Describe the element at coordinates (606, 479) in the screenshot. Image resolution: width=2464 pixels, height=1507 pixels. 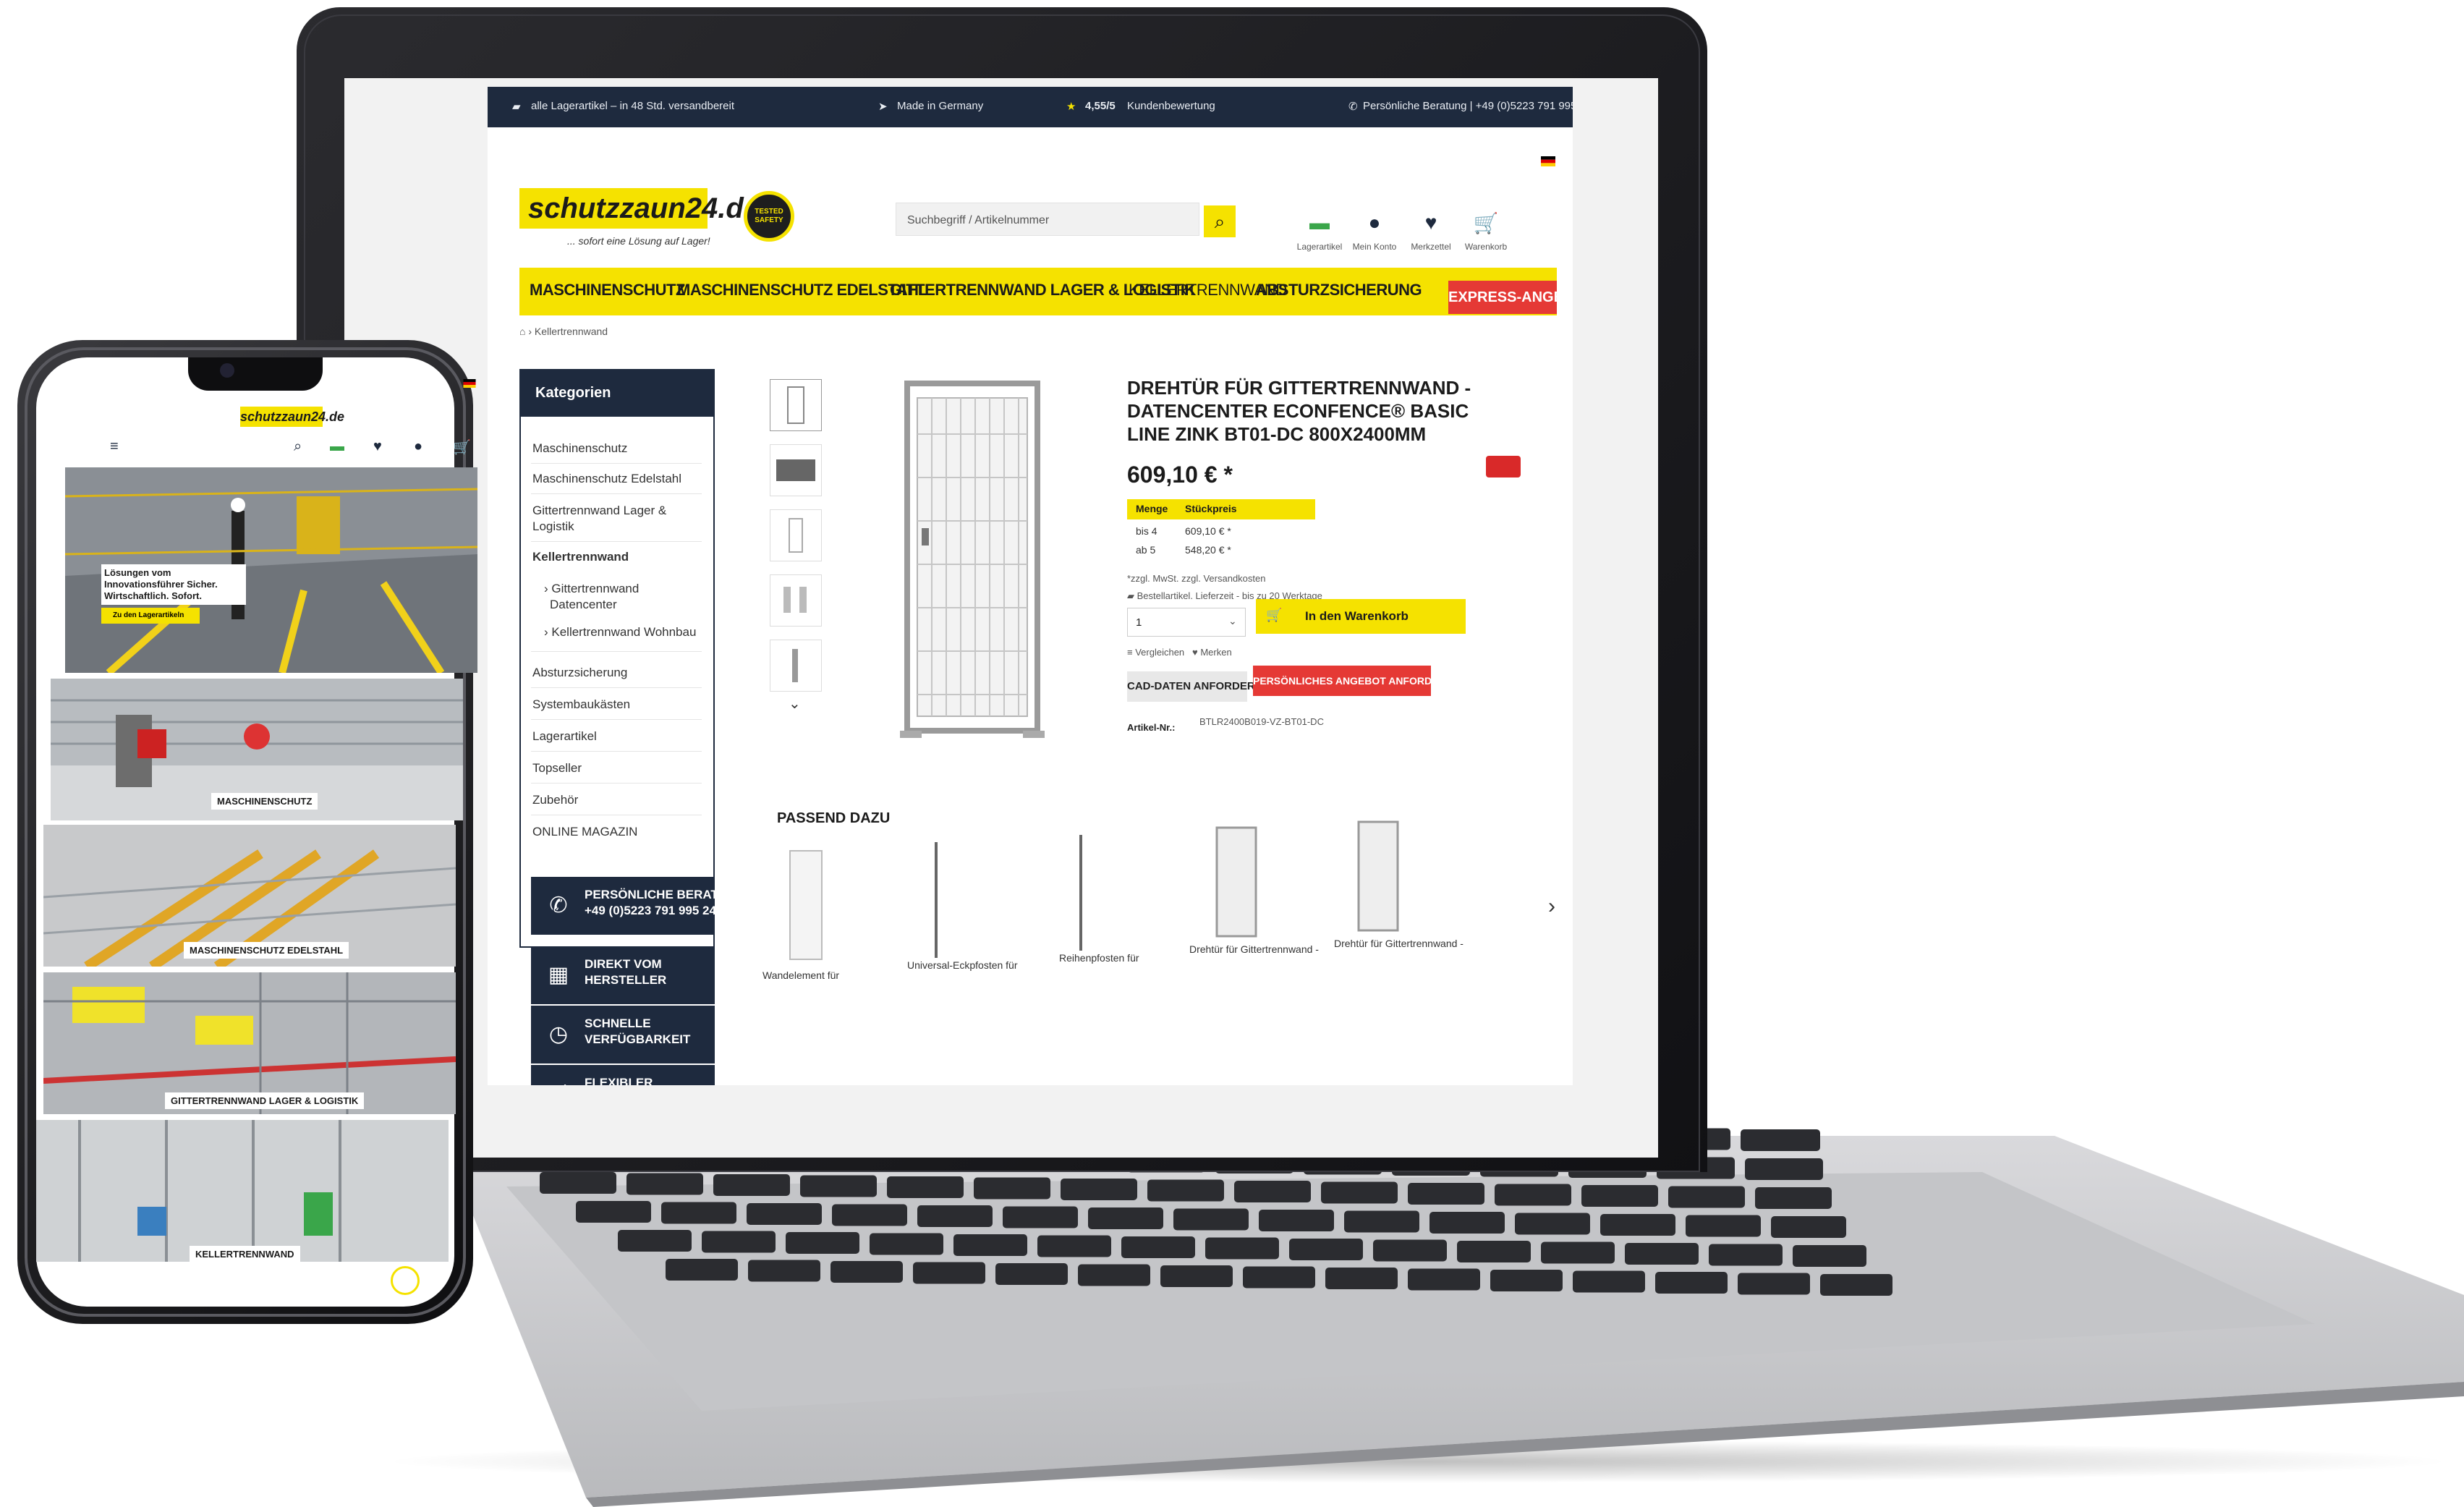
I see `category-item: Maschinenschutz Edelstahl` at that location.